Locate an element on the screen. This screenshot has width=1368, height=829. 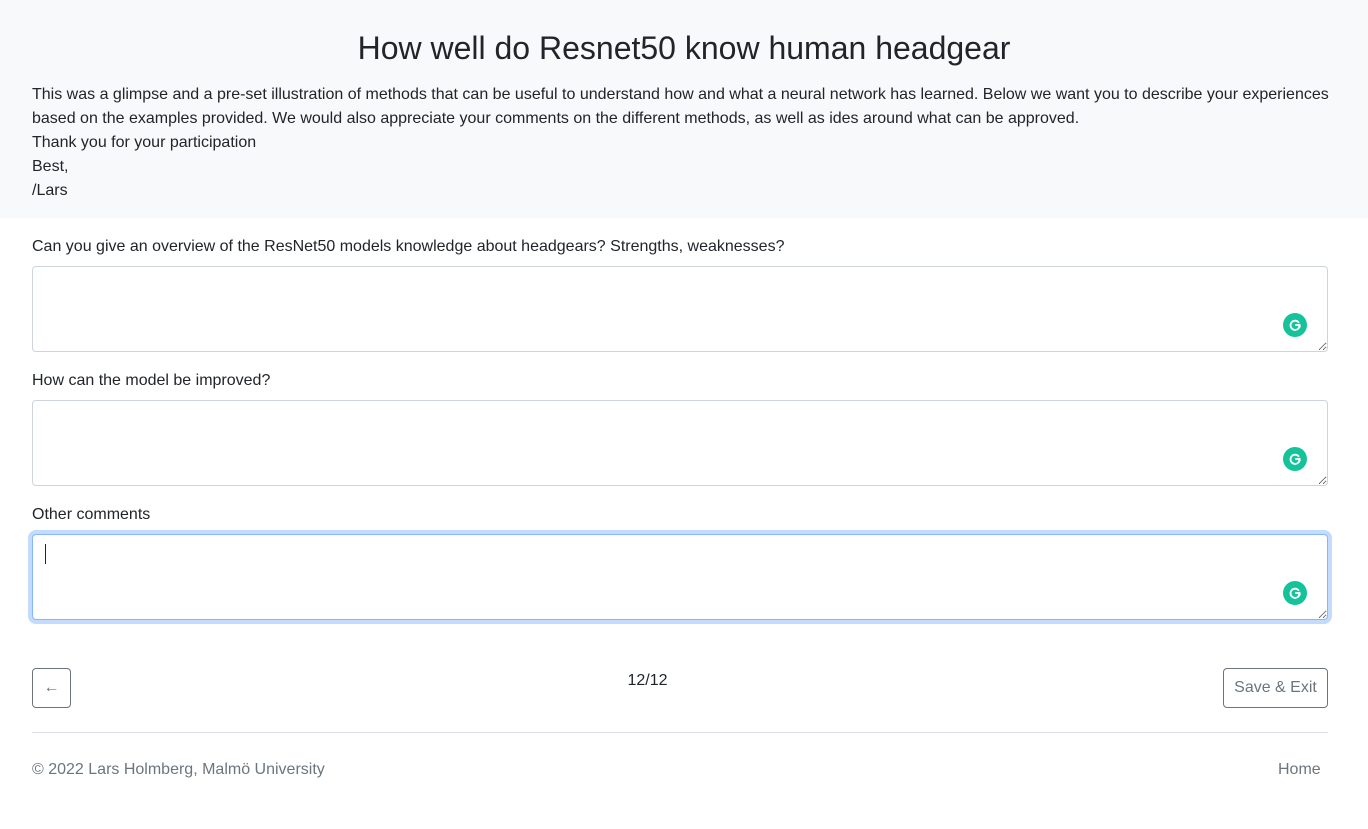
question-3-field-wrap is located at coordinates (680, 577).